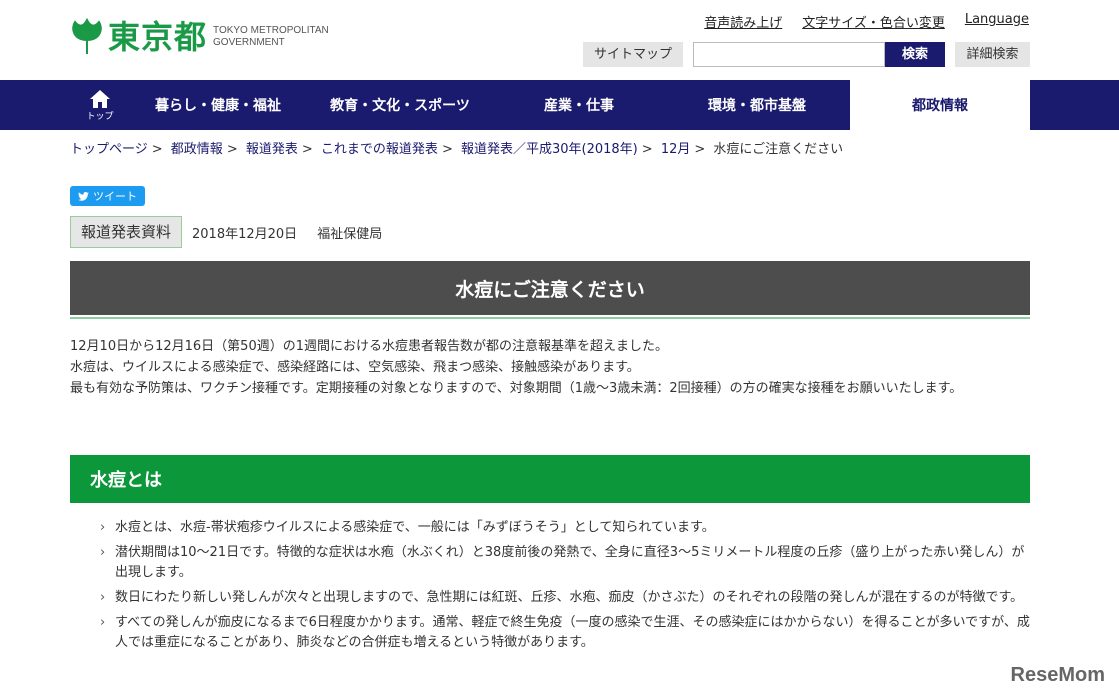 Image resolution: width=1119 pixels, height=697 pixels. Describe the element at coordinates (997, 21) in the screenshot. I see `language-link: Language` at that location.